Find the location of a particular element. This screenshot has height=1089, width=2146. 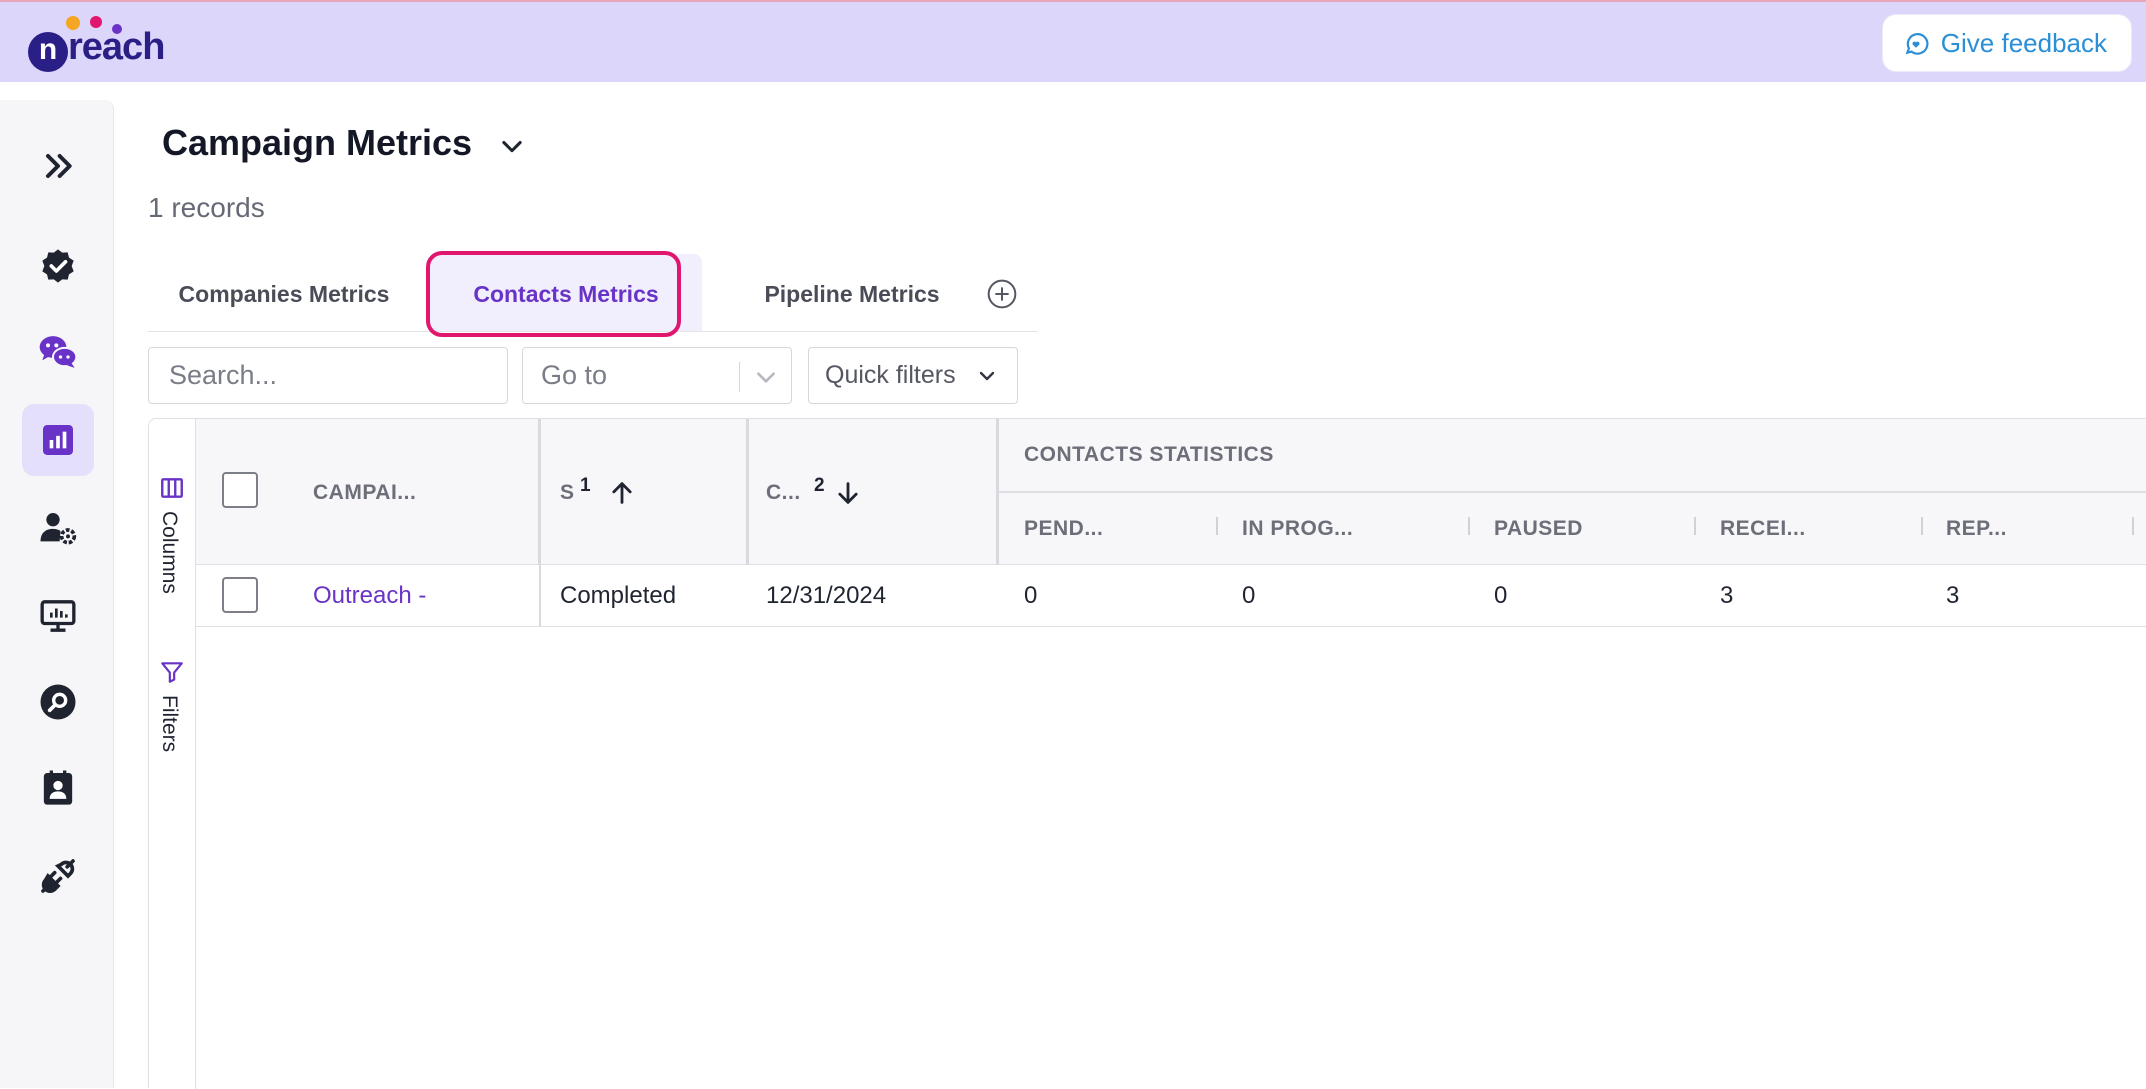

pending-cell: 0 is located at coordinates (1031, 595).